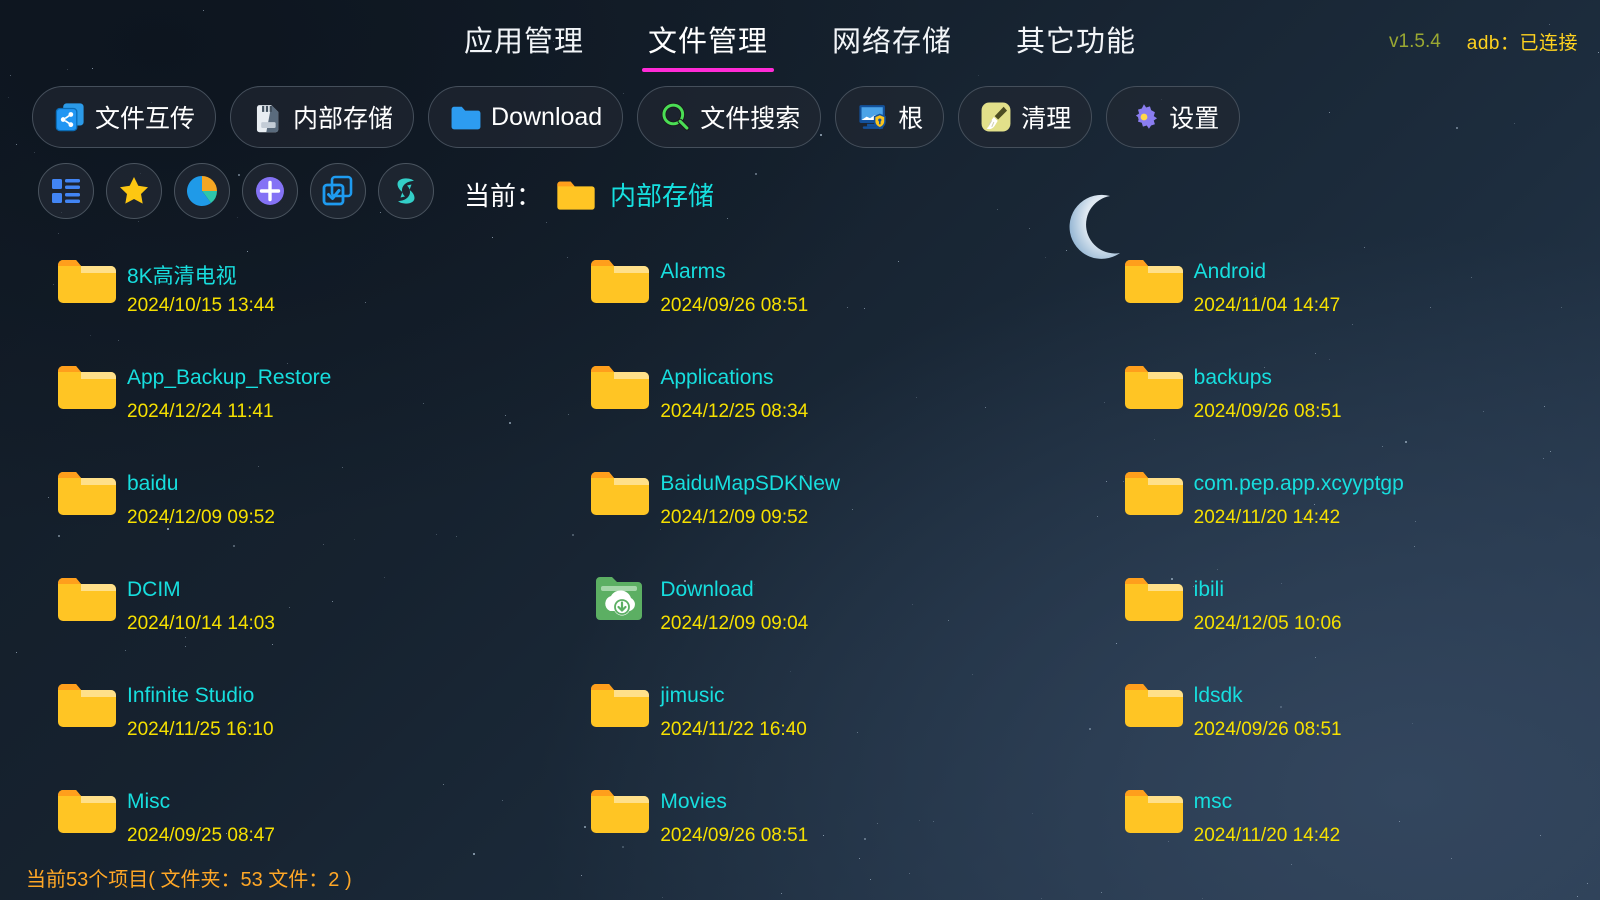  I want to click on adb-status-label: adb：已连接, so click(1522, 43).